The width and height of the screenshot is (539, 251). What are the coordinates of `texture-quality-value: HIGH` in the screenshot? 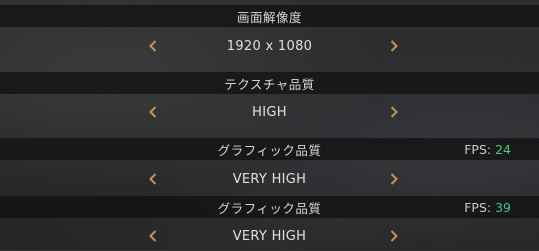 It's located at (269, 112).